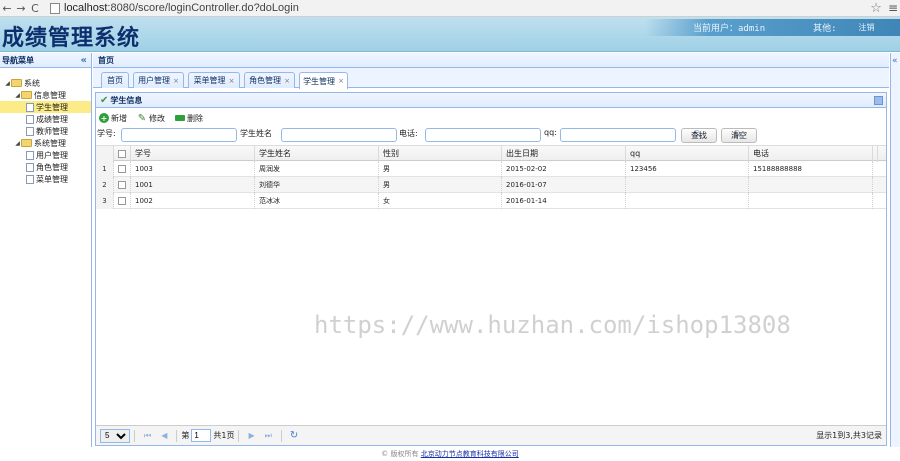 The image size is (900, 461). I want to click on next-page-icon: ▶, so click(251, 435).